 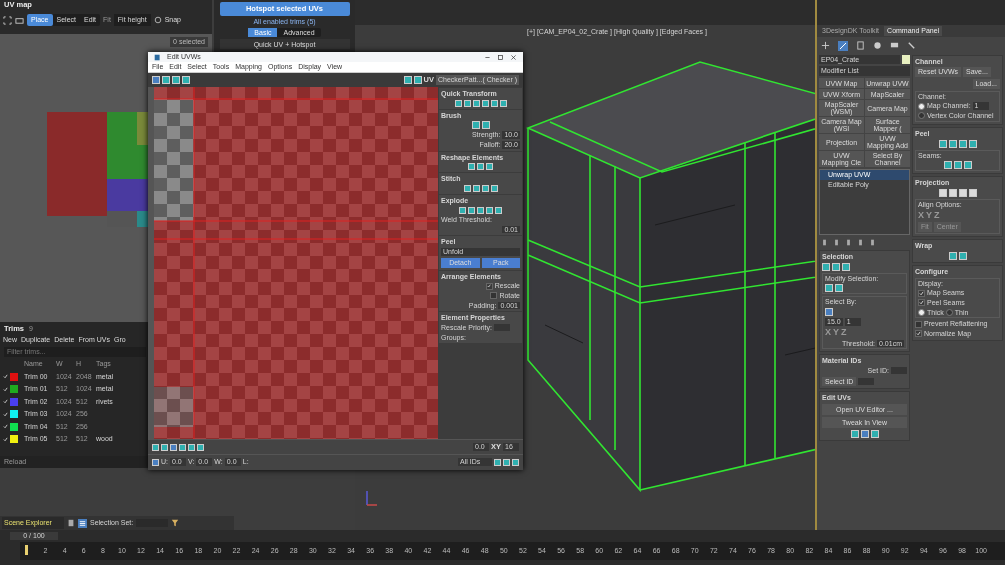 I want to click on refresh-icon, so click(x=157, y=20).